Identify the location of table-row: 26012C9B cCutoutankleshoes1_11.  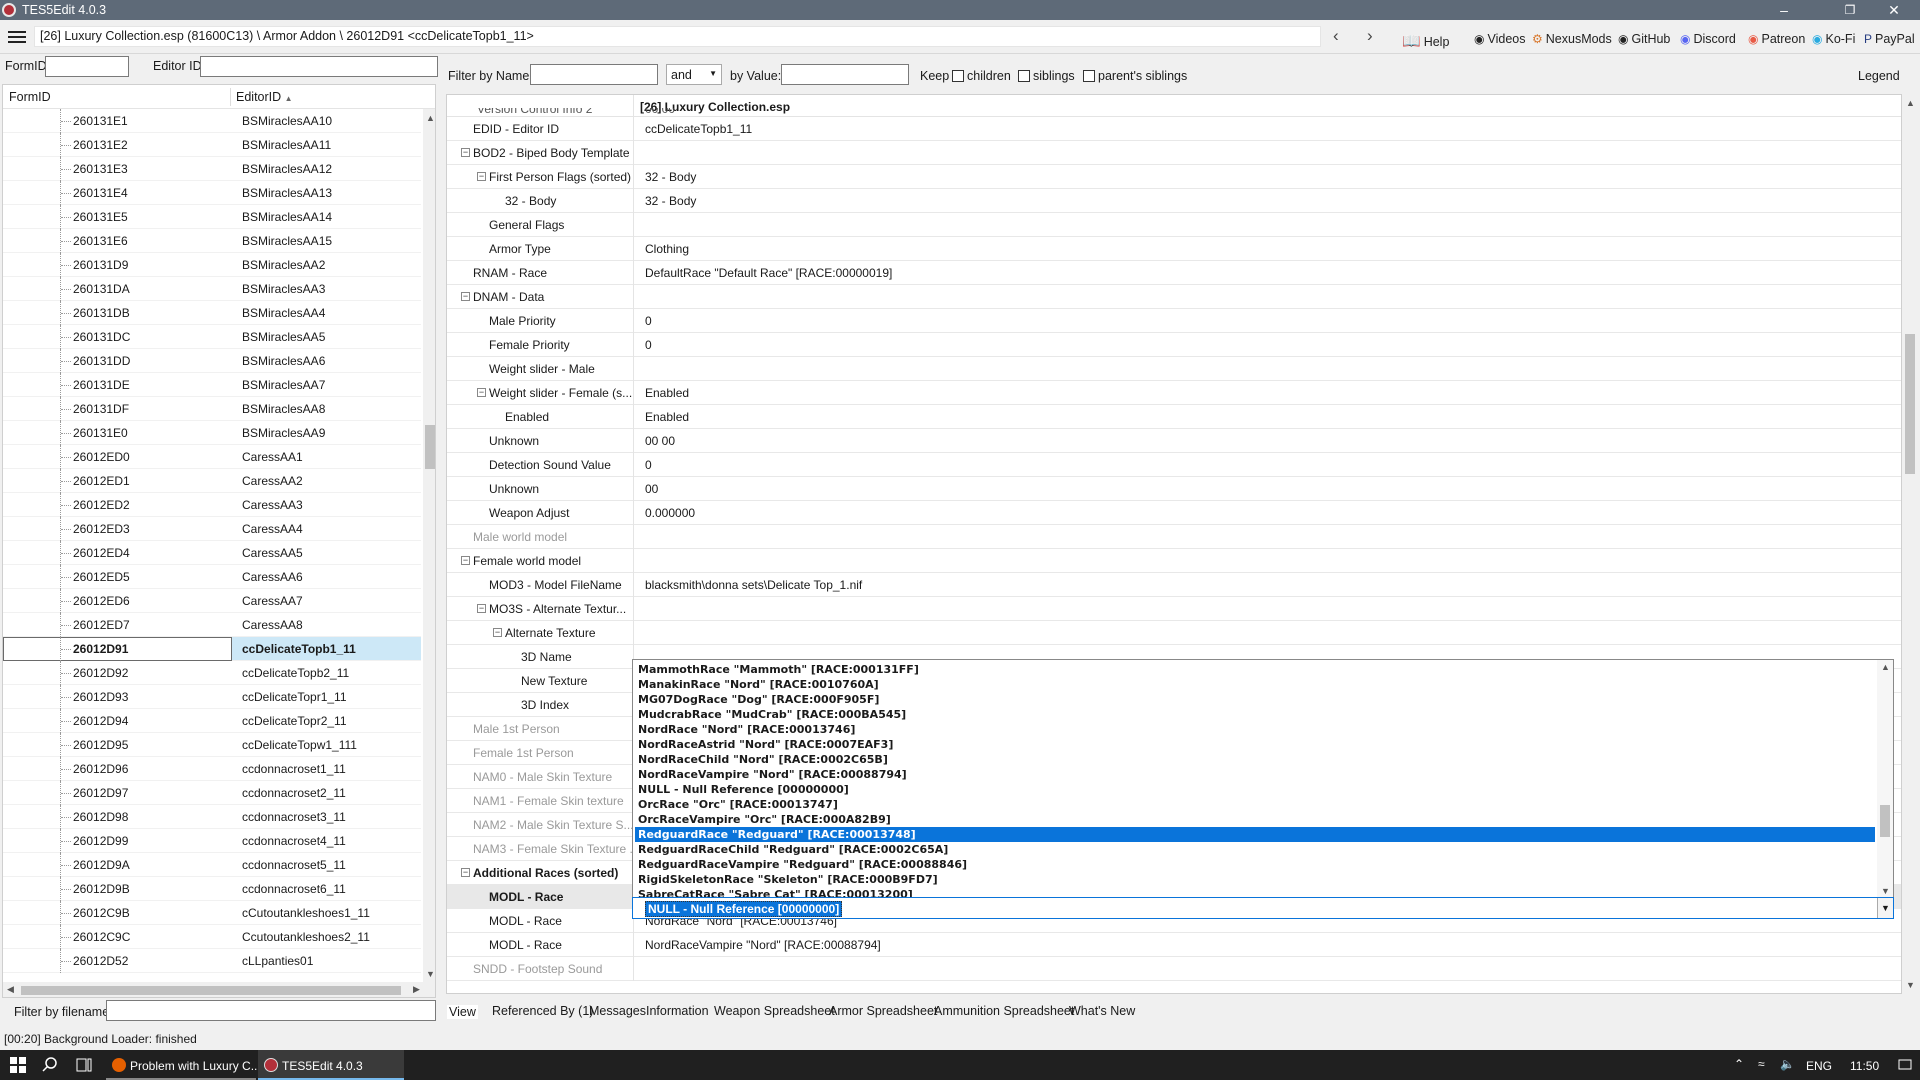
(212, 913).